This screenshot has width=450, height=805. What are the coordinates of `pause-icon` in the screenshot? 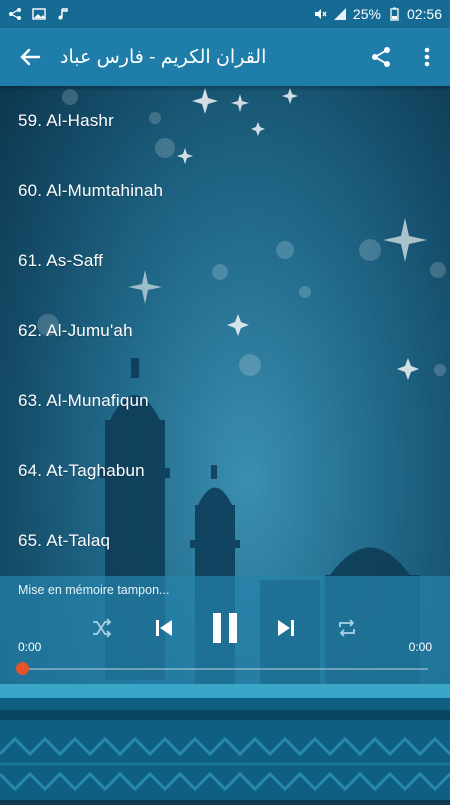 It's located at (225, 628).